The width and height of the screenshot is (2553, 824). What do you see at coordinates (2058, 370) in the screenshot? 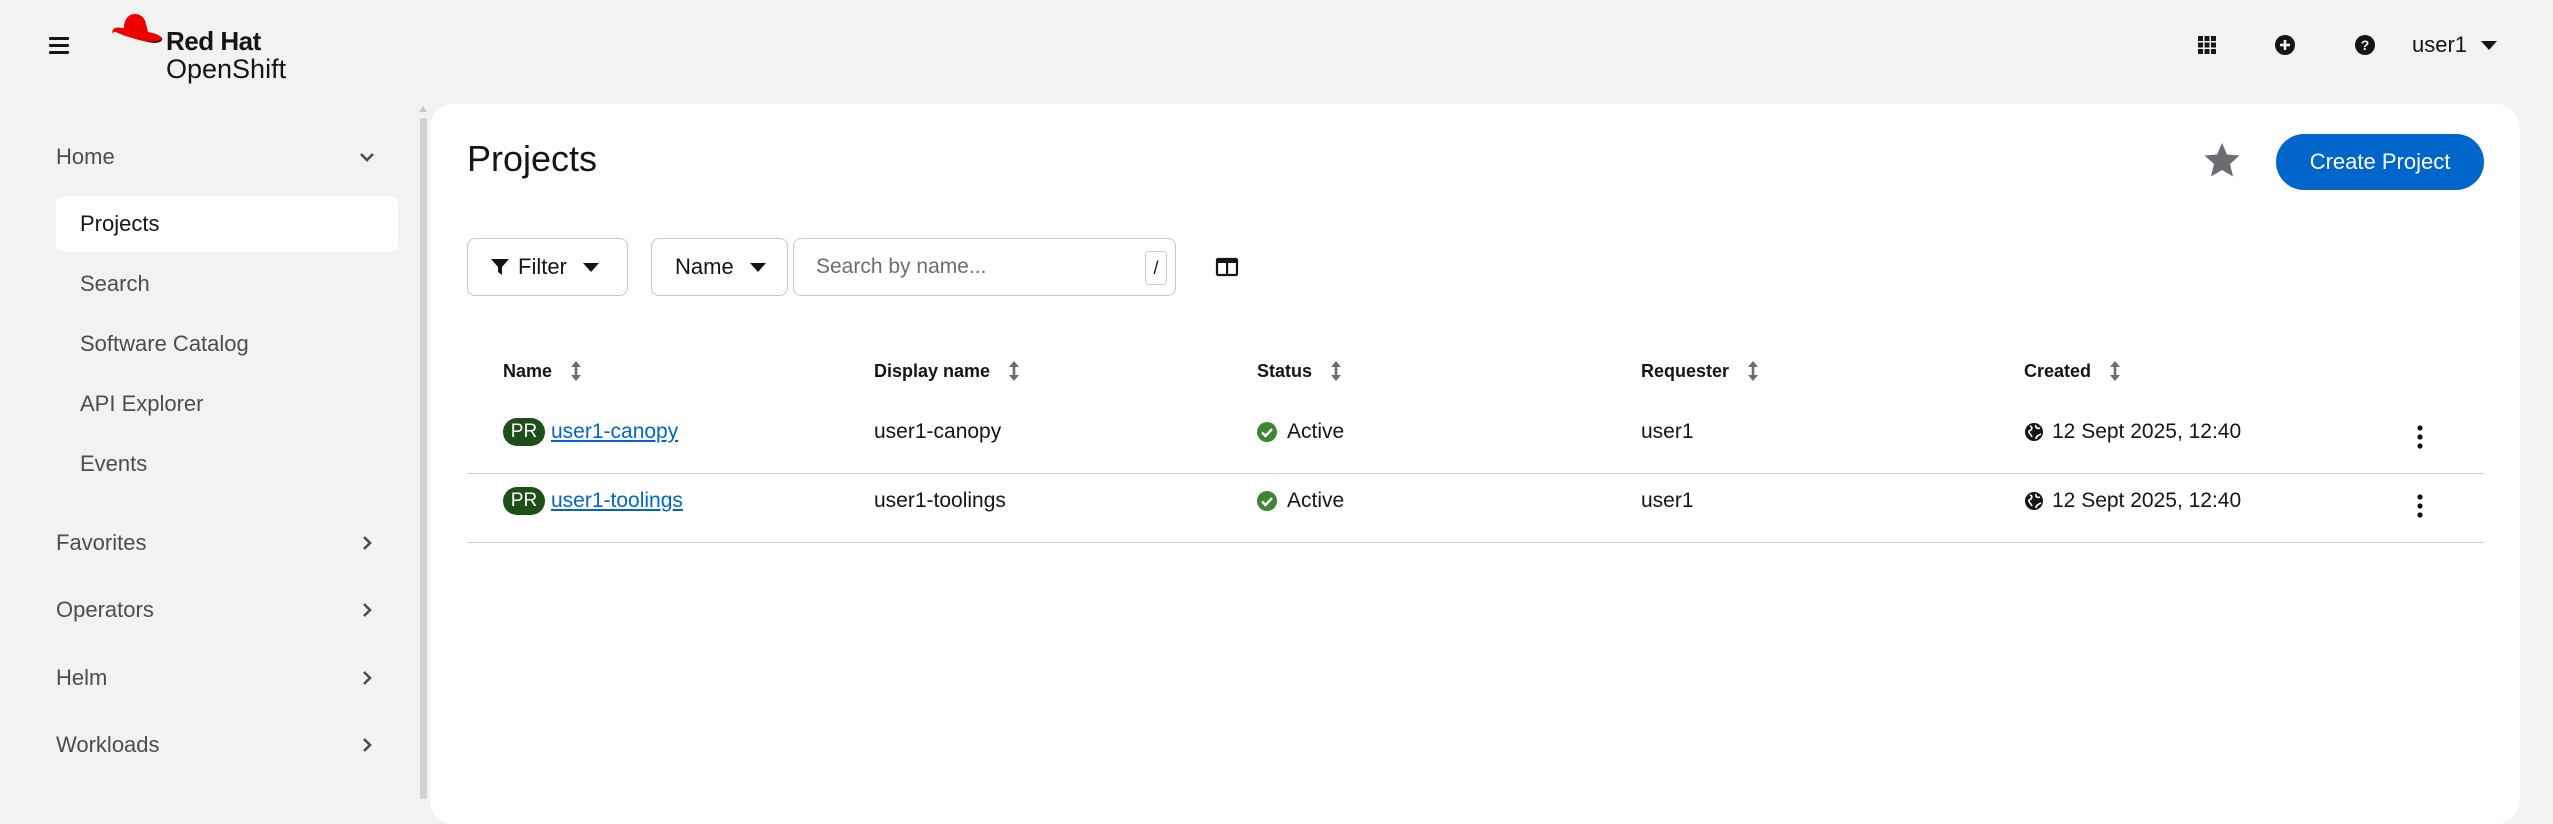
I see `column-header-label: Created` at bounding box center [2058, 370].